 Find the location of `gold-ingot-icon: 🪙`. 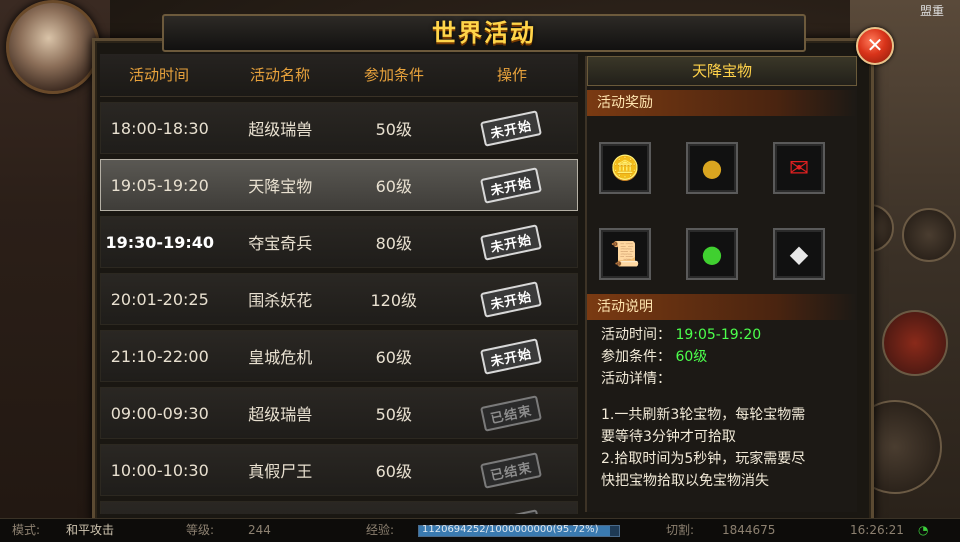

gold-ingot-icon: 🪙 is located at coordinates (625, 168).